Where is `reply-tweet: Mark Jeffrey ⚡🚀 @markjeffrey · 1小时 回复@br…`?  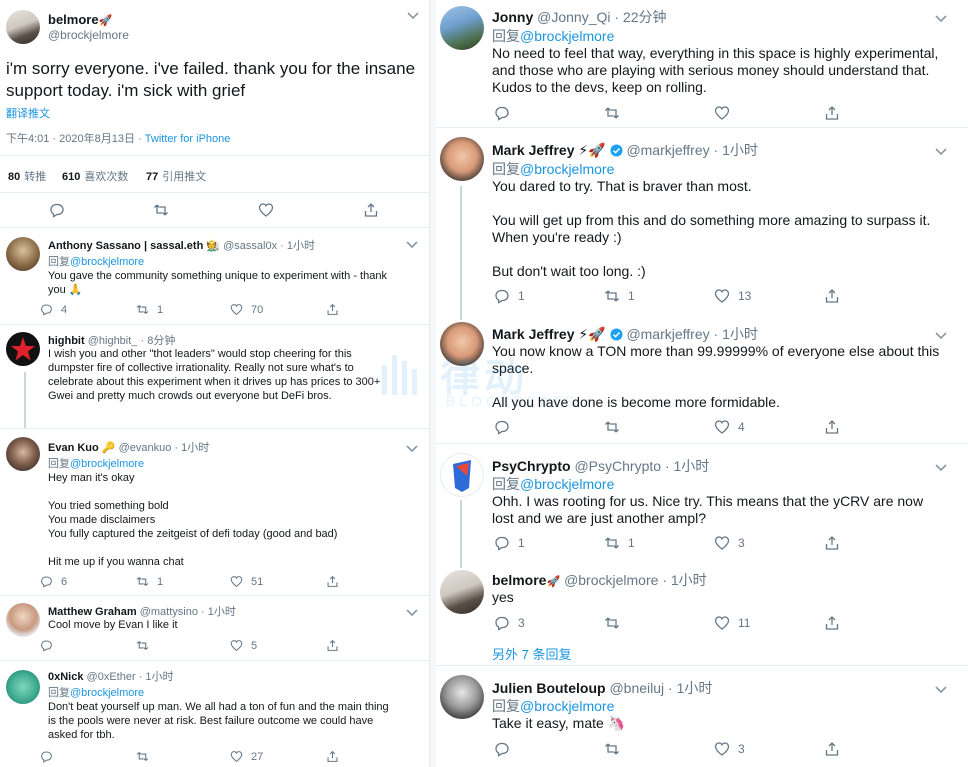 reply-tweet: Mark Jeffrey ⚡🚀 @markjeffrey · 1小时 回复@br… is located at coordinates (702, 223).